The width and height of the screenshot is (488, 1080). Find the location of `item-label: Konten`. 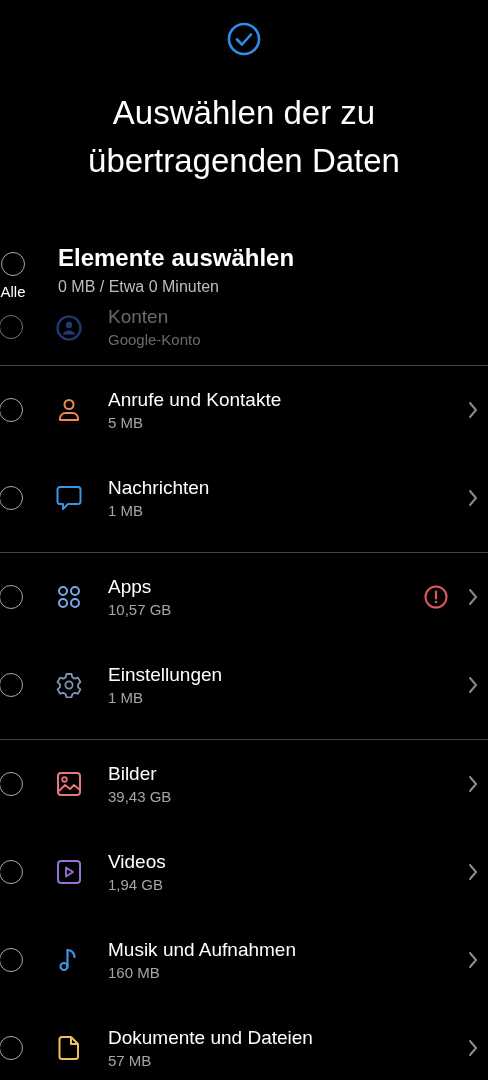

item-label: Konten is located at coordinates (139, 317).